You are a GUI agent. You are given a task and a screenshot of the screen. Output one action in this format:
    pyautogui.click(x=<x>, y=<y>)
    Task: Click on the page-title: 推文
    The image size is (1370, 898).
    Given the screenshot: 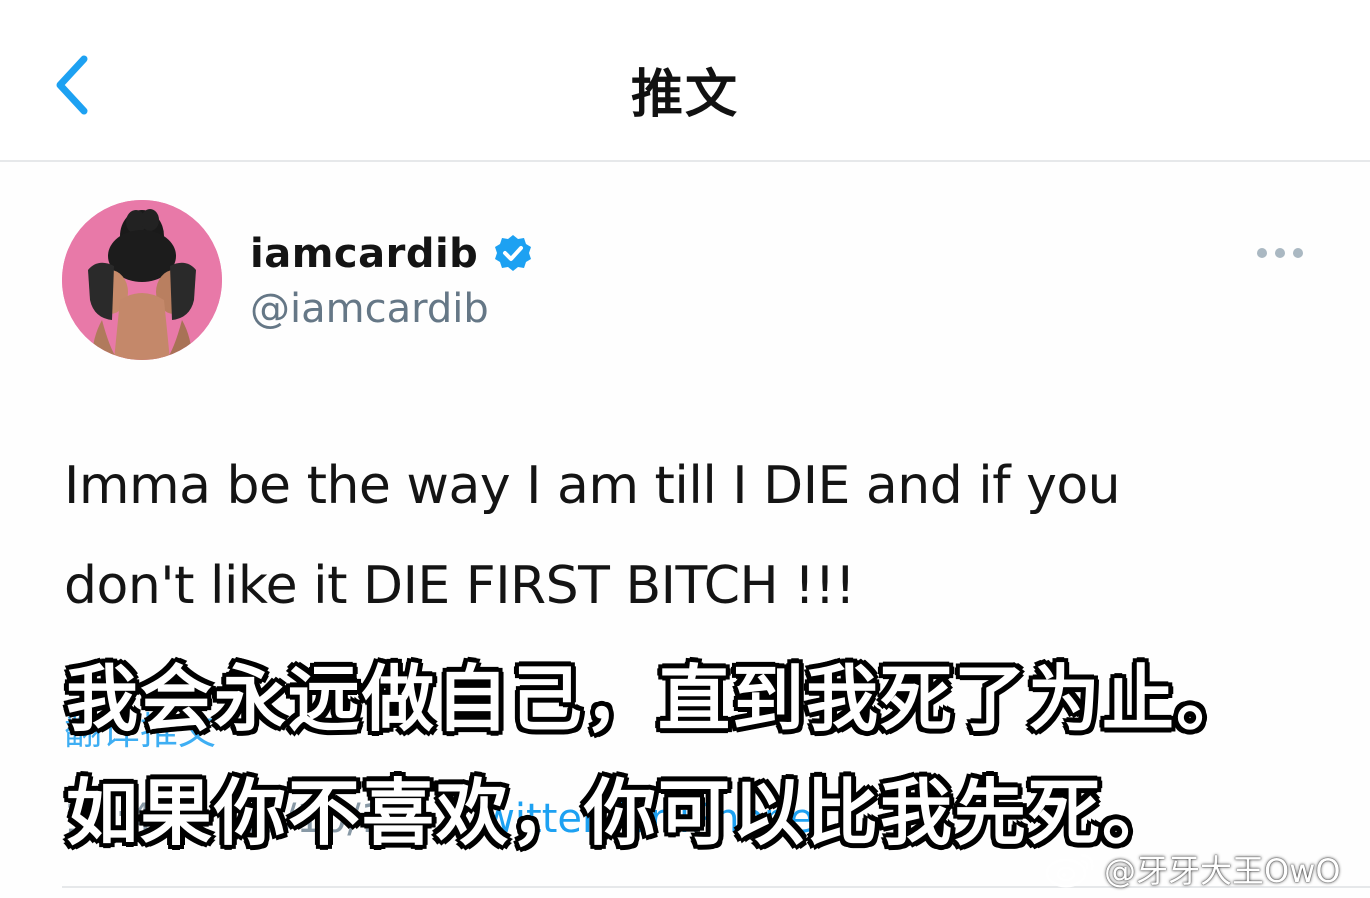 What is the action you would take?
    pyautogui.click(x=684, y=95)
    